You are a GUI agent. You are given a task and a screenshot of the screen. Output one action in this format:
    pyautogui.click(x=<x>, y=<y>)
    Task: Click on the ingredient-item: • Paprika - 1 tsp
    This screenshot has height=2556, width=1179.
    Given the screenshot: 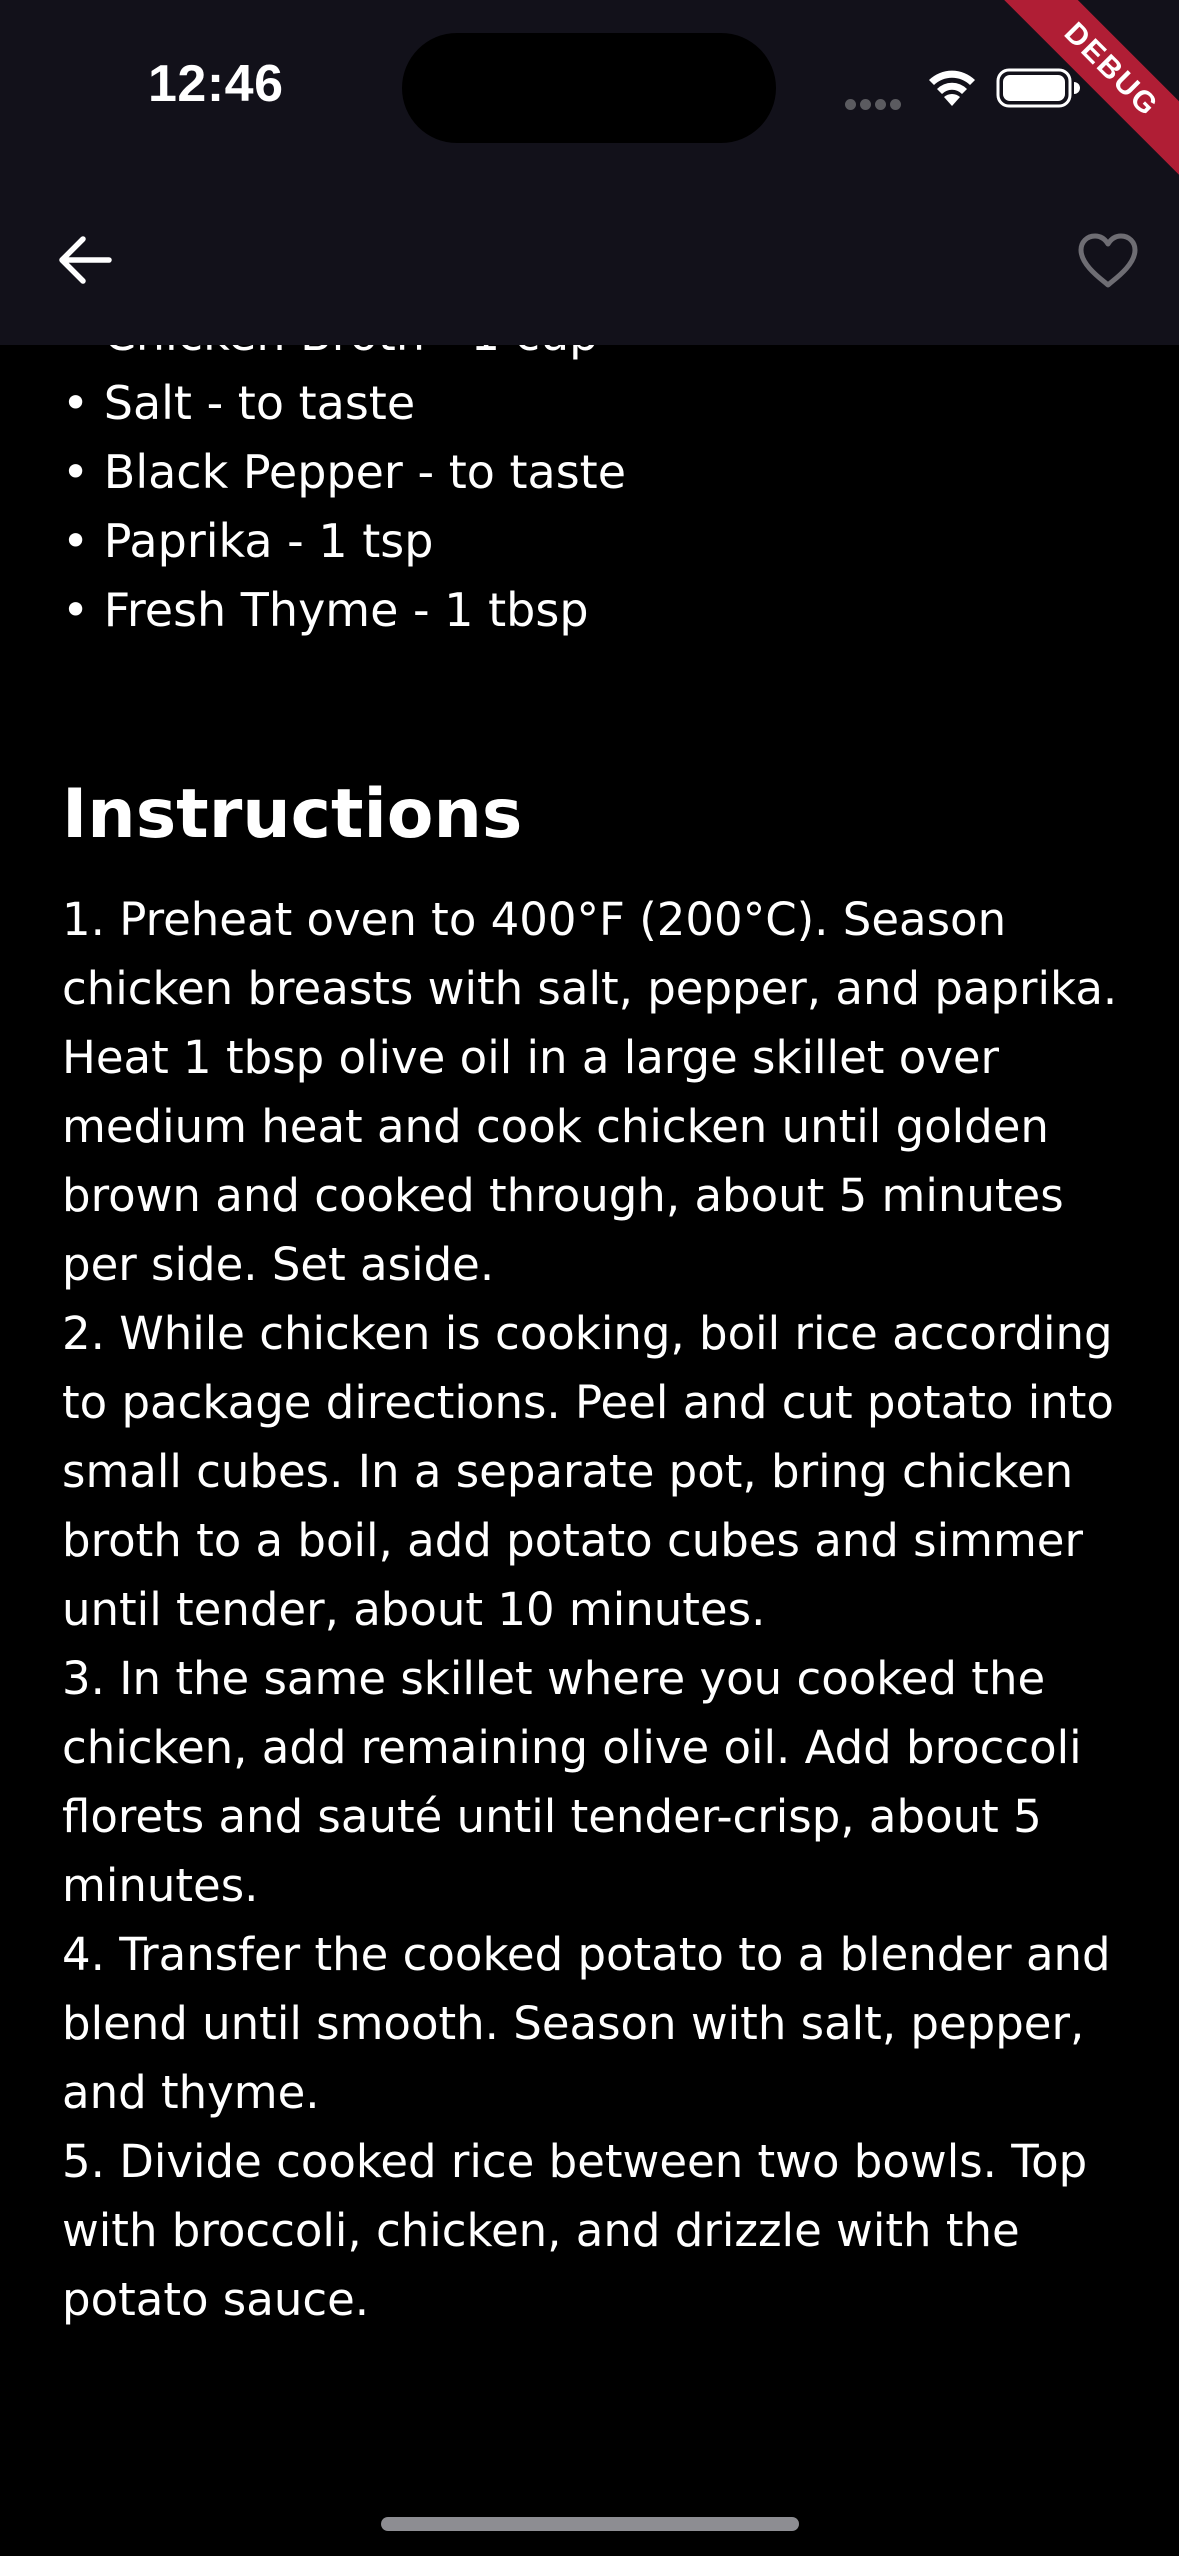 What is the action you would take?
    pyautogui.click(x=248, y=541)
    